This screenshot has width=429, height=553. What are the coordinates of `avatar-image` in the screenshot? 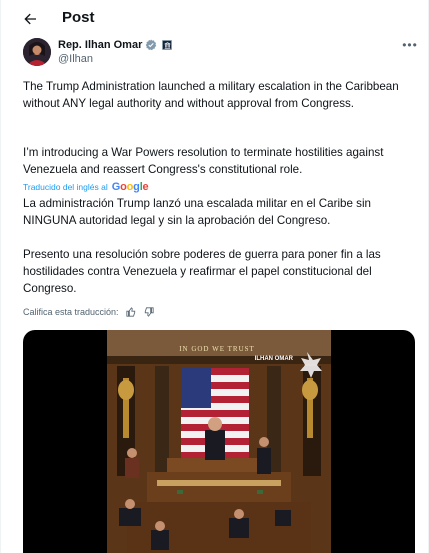 It's located at (37, 52).